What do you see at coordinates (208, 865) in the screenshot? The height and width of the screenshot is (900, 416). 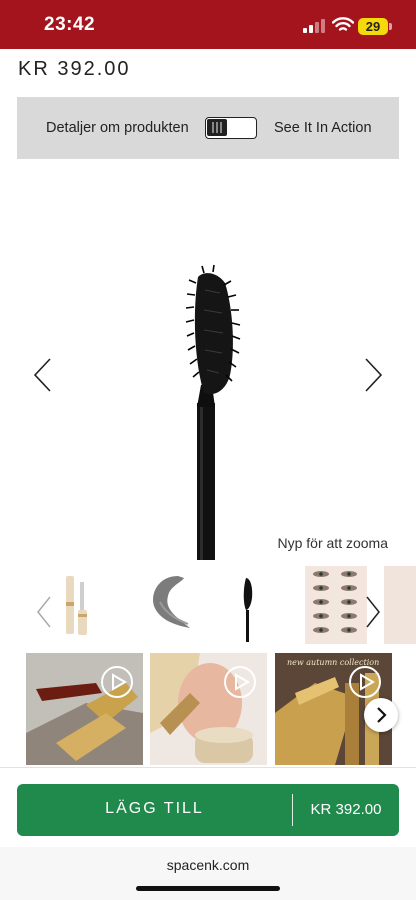 I see `url-text: spacenk.com` at bounding box center [208, 865].